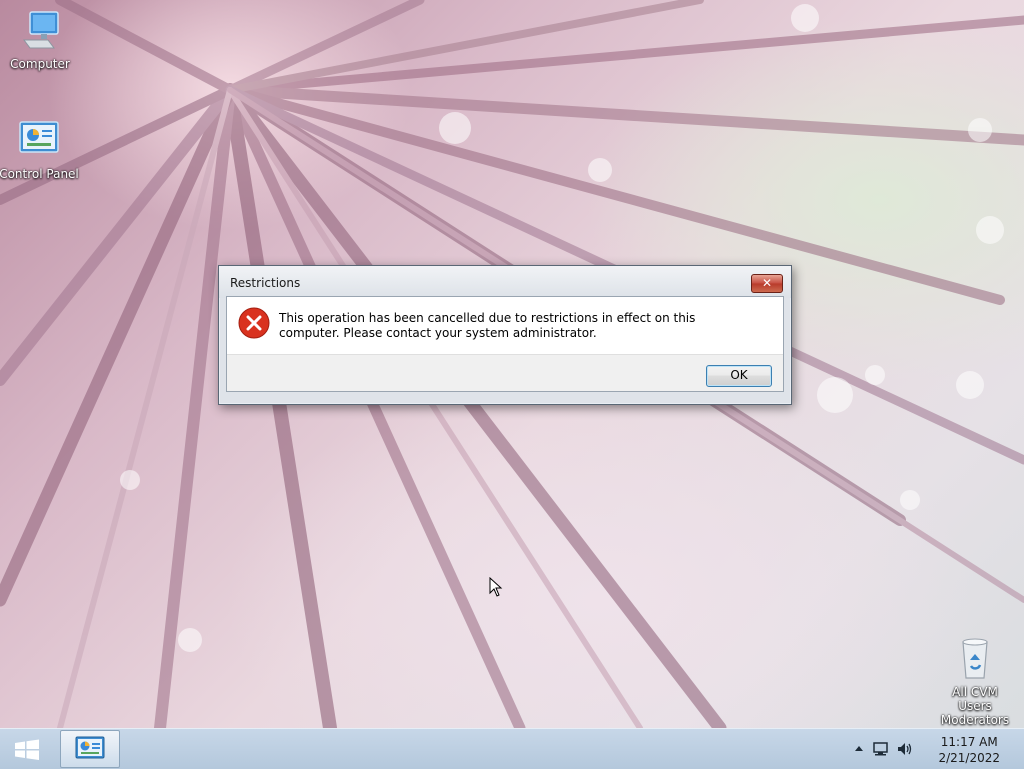 The width and height of the screenshot is (1024, 769). Describe the element at coordinates (969, 750) in the screenshot. I see `clock: 11:17 AM 2/21/2022` at that location.